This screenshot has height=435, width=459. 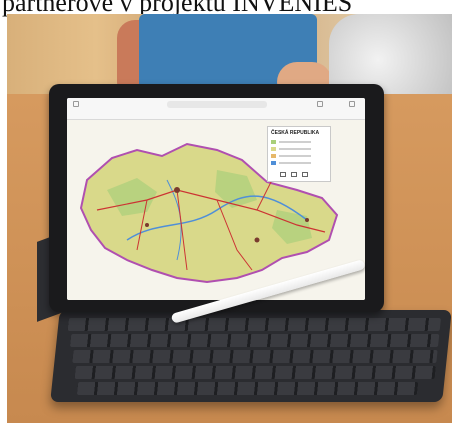 I want to click on browser-toolbar, so click(x=216, y=109).